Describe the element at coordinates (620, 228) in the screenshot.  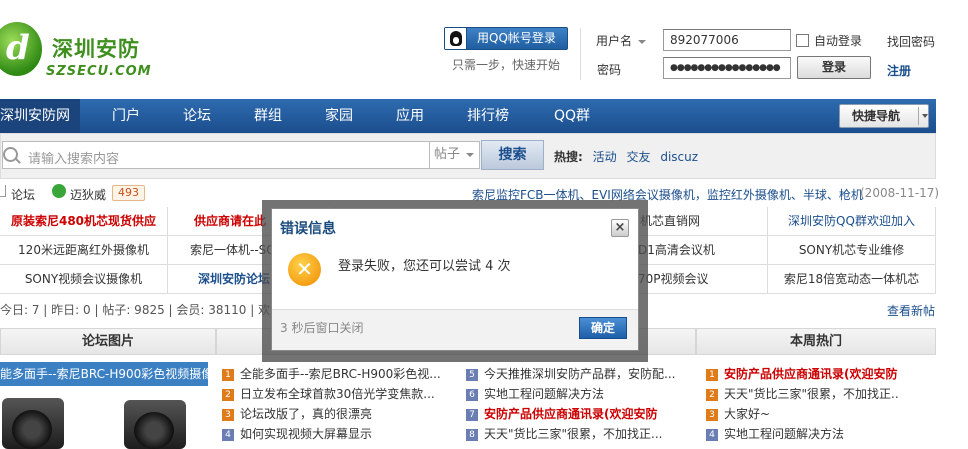
I see `close-icon: ×` at that location.